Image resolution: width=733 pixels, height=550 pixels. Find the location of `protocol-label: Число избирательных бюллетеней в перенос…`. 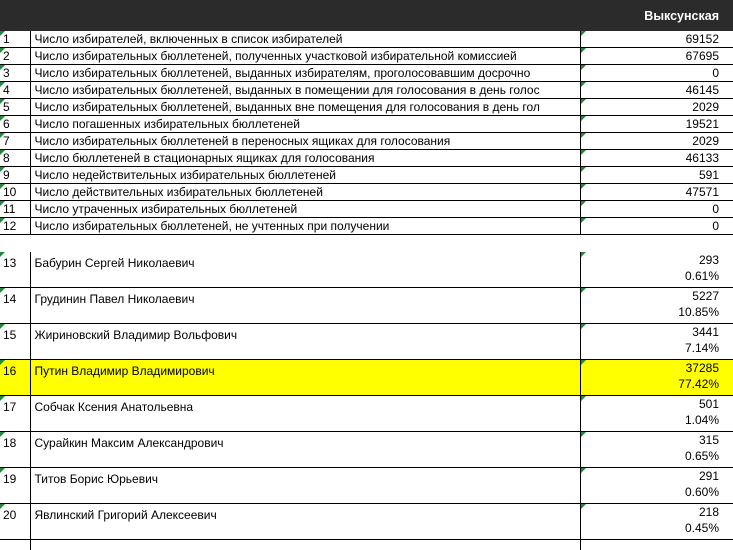

protocol-label: Число избирательных бюллетеней в перенос… is located at coordinates (305, 141).